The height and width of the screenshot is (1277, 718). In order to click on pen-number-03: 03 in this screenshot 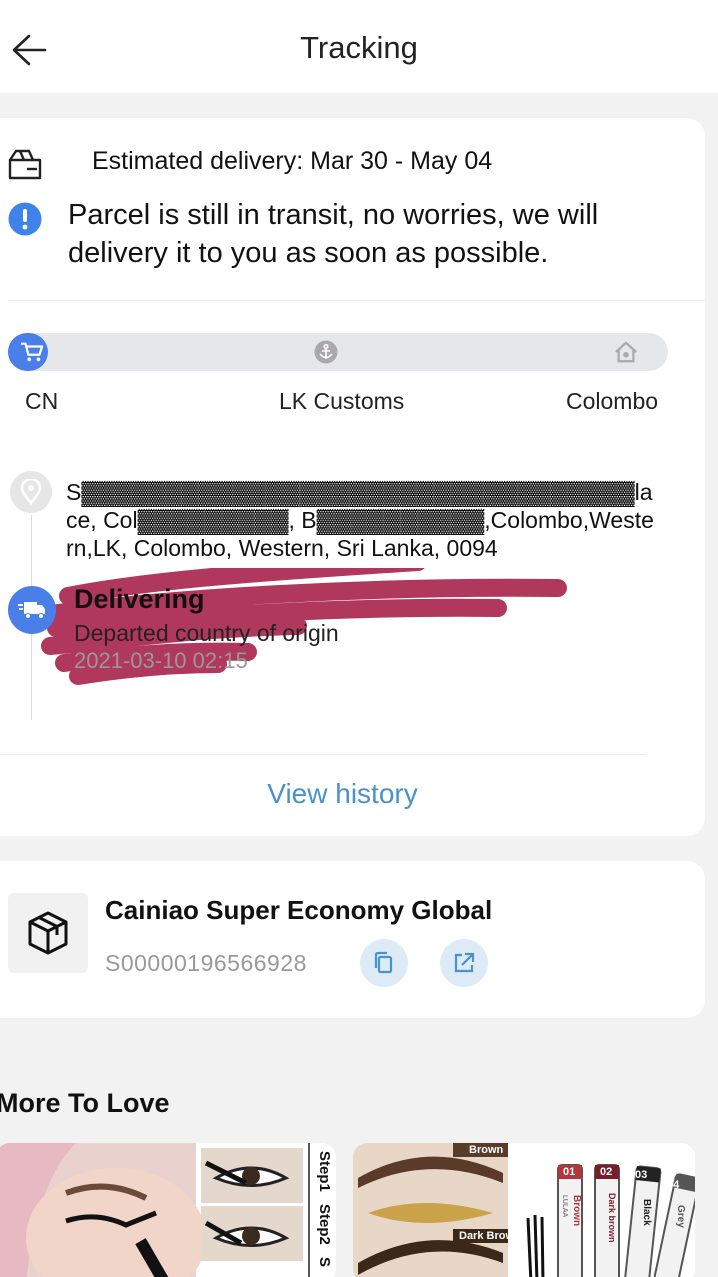, I will do `click(641, 1175)`.